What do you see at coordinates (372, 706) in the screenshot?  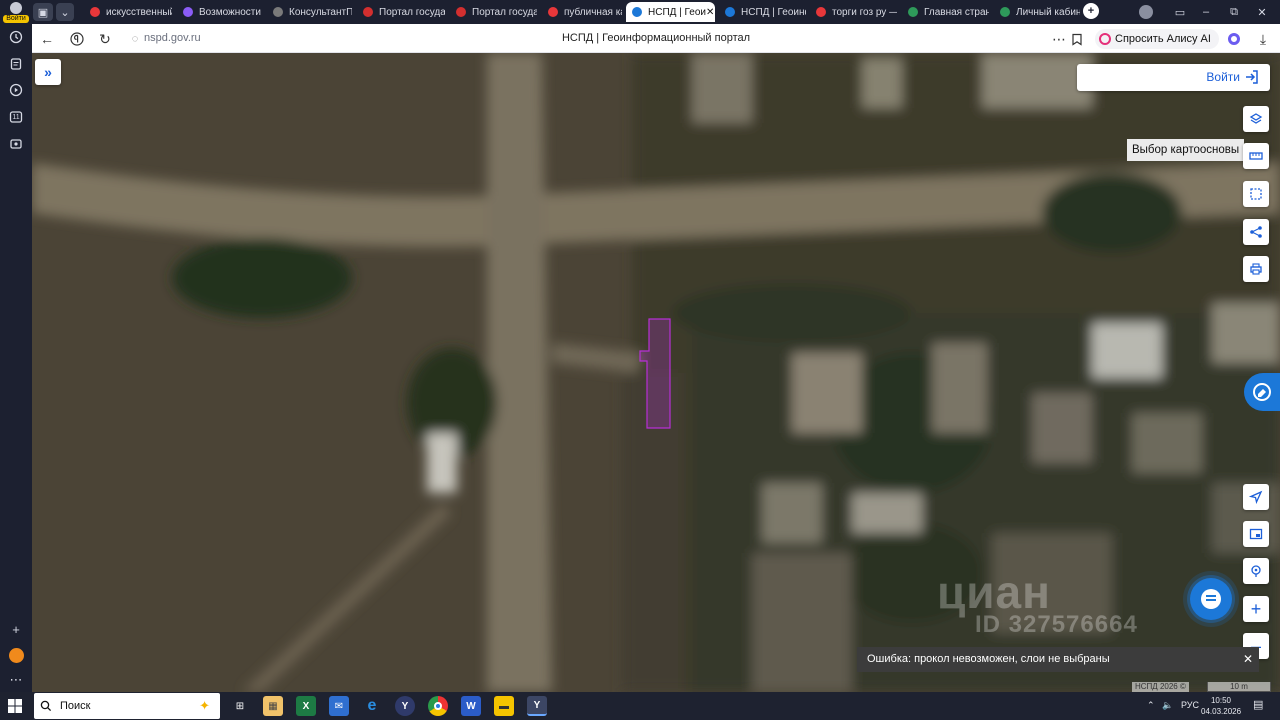 I see `edge-icon: e` at bounding box center [372, 706].